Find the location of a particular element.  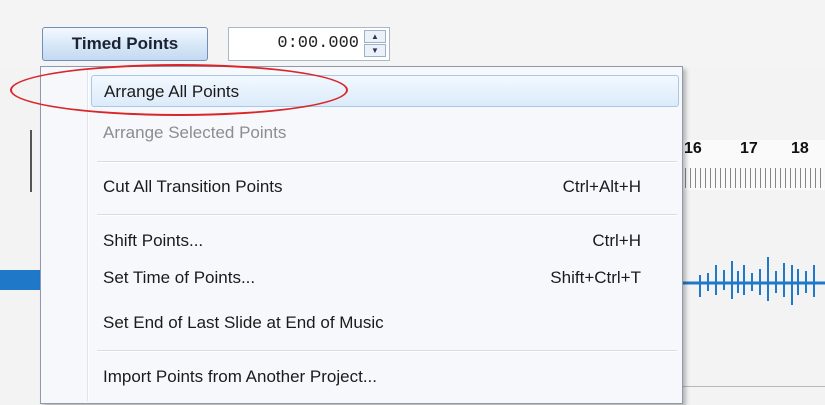

menu-item-label: Cut All Transition Points is located at coordinates (193, 186).